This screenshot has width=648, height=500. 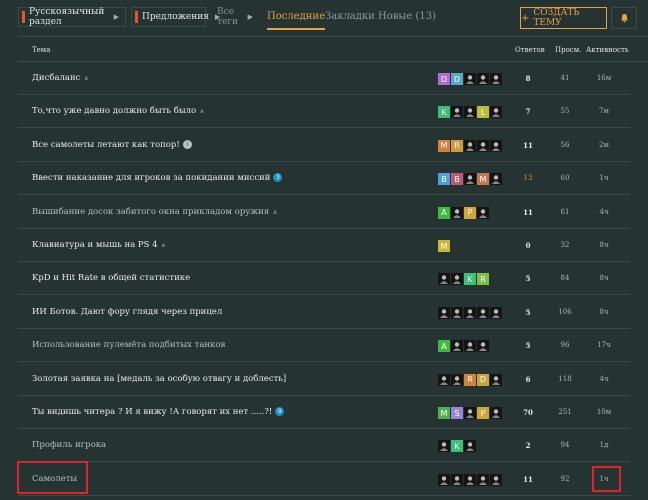 What do you see at coordinates (604, 412) in the screenshot?
I see `activity-time: 10м` at bounding box center [604, 412].